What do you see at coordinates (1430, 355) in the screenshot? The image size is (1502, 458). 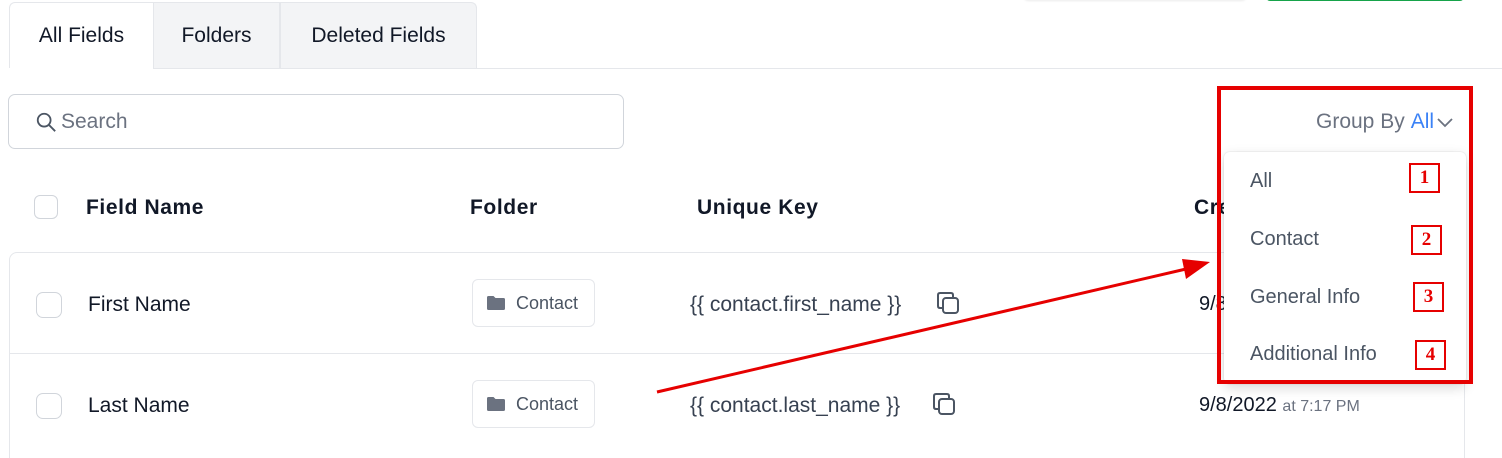 I see `annotation-number: 4` at bounding box center [1430, 355].